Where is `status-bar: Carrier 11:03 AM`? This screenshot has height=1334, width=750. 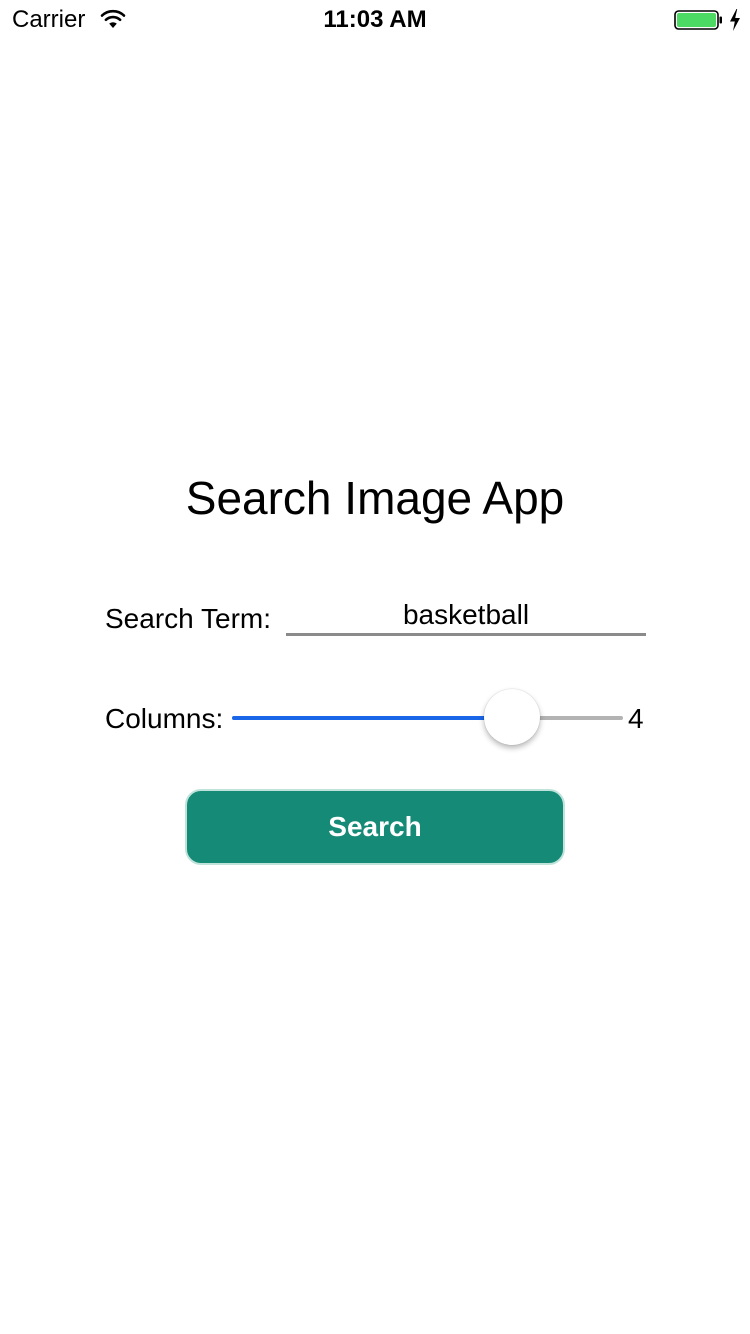 status-bar: Carrier 11:03 AM is located at coordinates (375, 20).